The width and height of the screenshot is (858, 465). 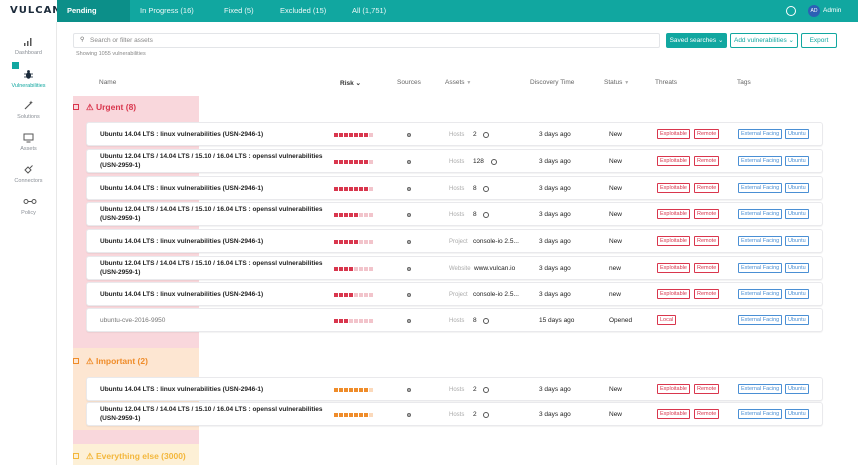 What do you see at coordinates (28, 174) in the screenshot?
I see `sidebar-item-connectors: Connectors` at bounding box center [28, 174].